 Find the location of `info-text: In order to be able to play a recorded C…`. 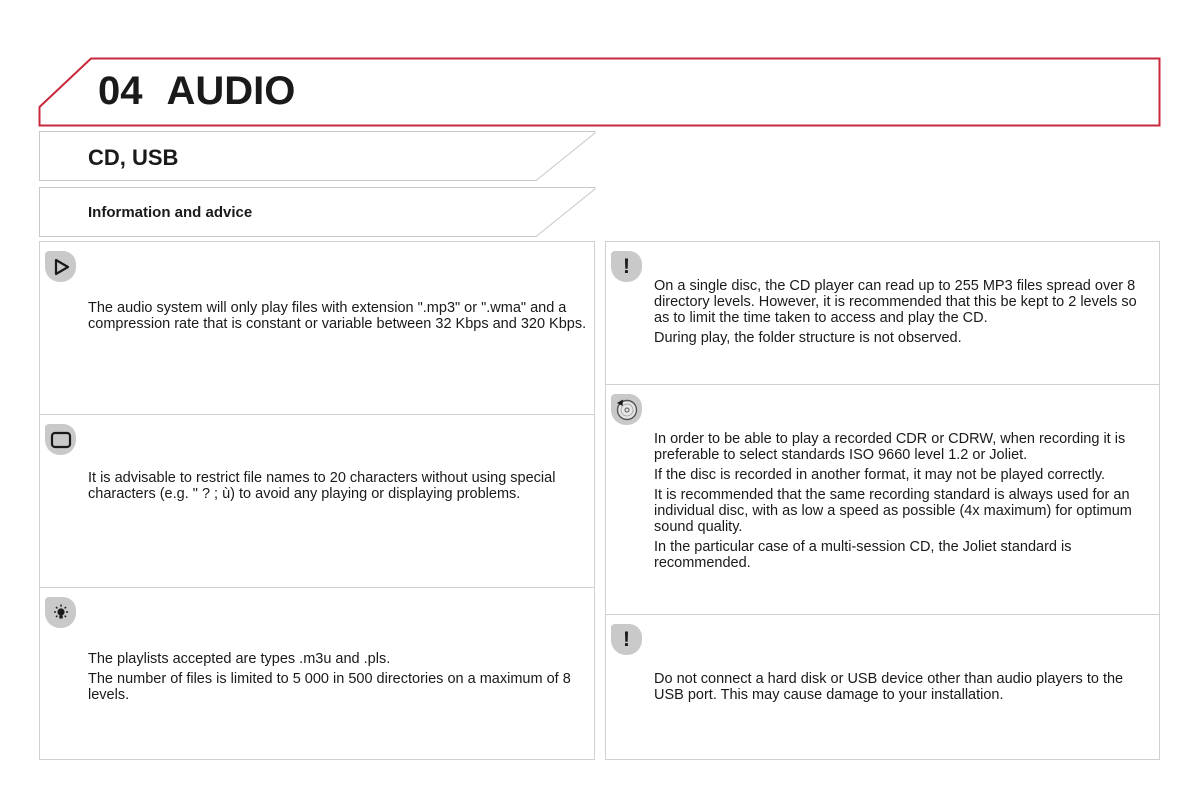

info-text: In order to be able to play a recorded C… is located at coordinates (903, 503).